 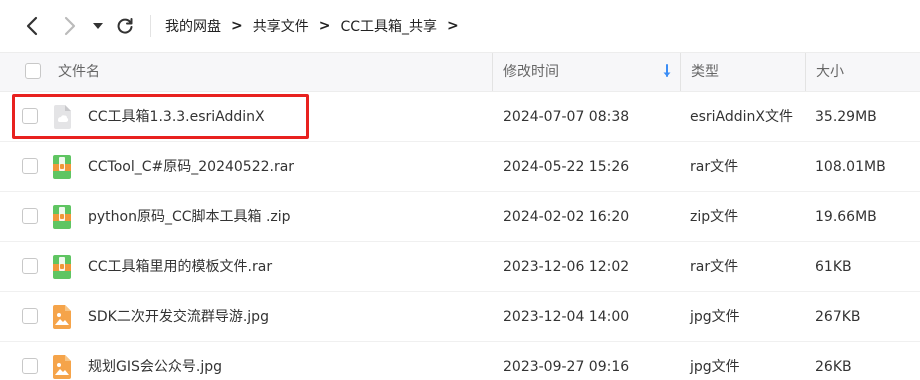 What do you see at coordinates (317, 26) in the screenshot?
I see `breadcrumb: 我的网盘 > 共享文件 > CC工具箱_共享 >` at bounding box center [317, 26].